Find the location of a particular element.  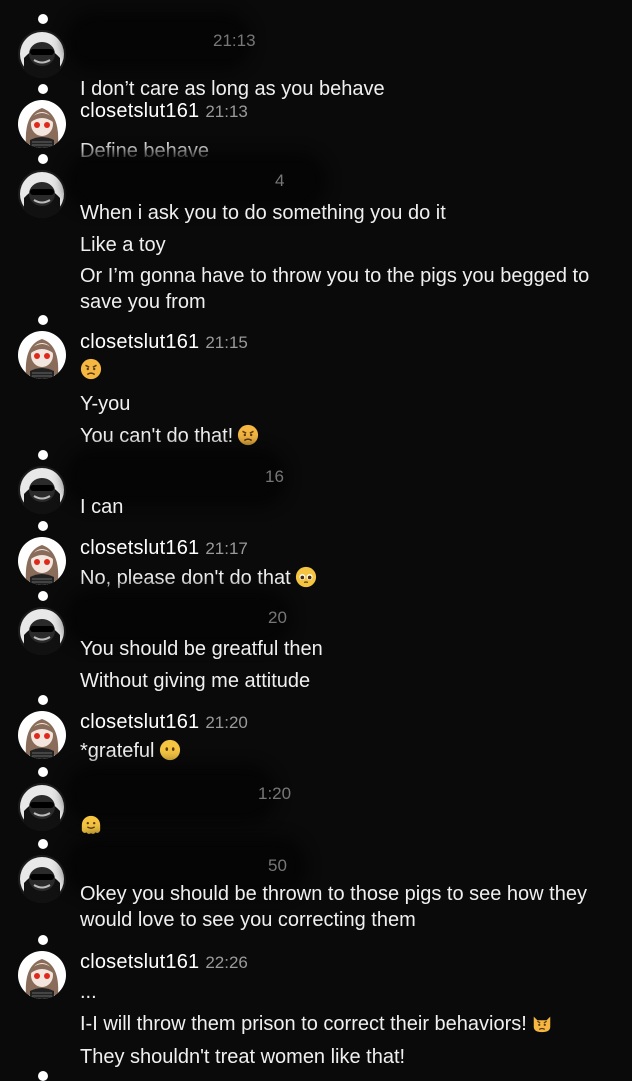

message-text-content: When i ask you to do something you do it is located at coordinates (263, 213).